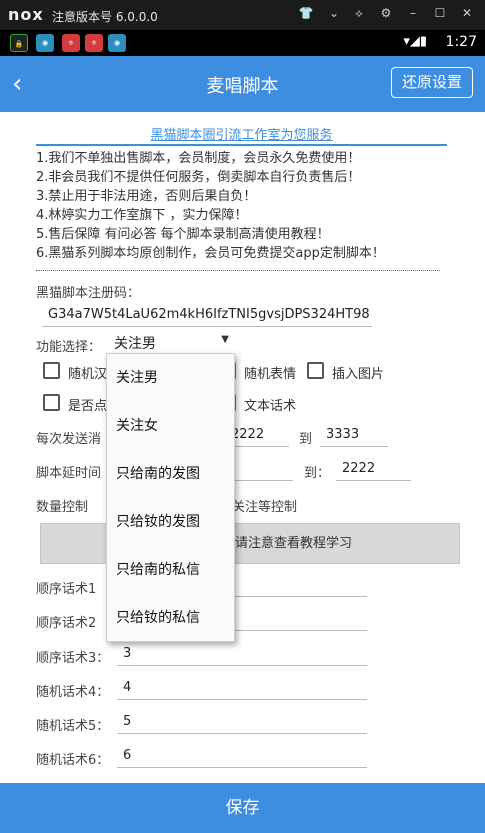 The image size is (485, 833). Describe the element at coordinates (294, 543) in the screenshot. I see `tutorial-button-label: 请注意查看教程学习` at that location.